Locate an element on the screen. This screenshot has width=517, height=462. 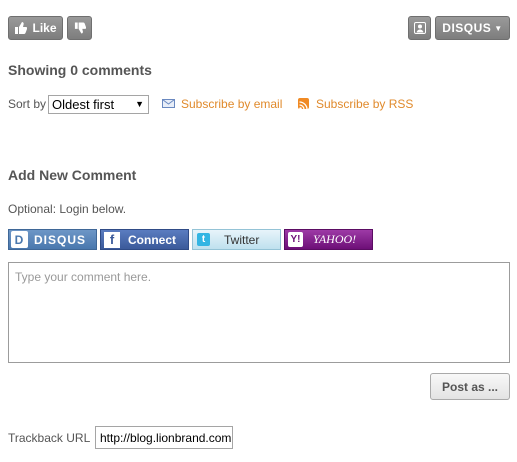
thumbs-down-icon is located at coordinates (80, 28).